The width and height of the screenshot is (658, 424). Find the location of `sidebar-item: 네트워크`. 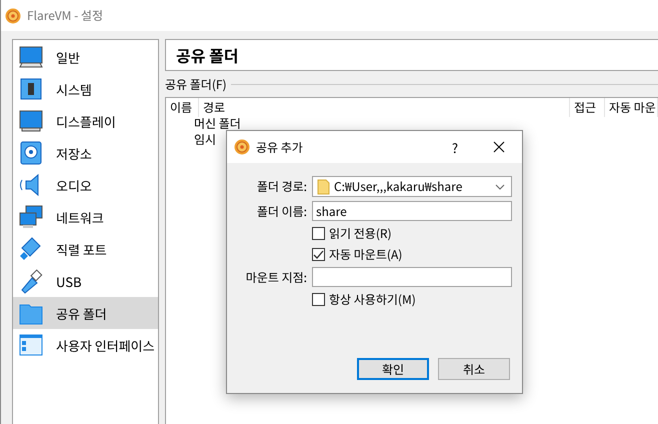

sidebar-item: 네트워크 is located at coordinates (85, 217).